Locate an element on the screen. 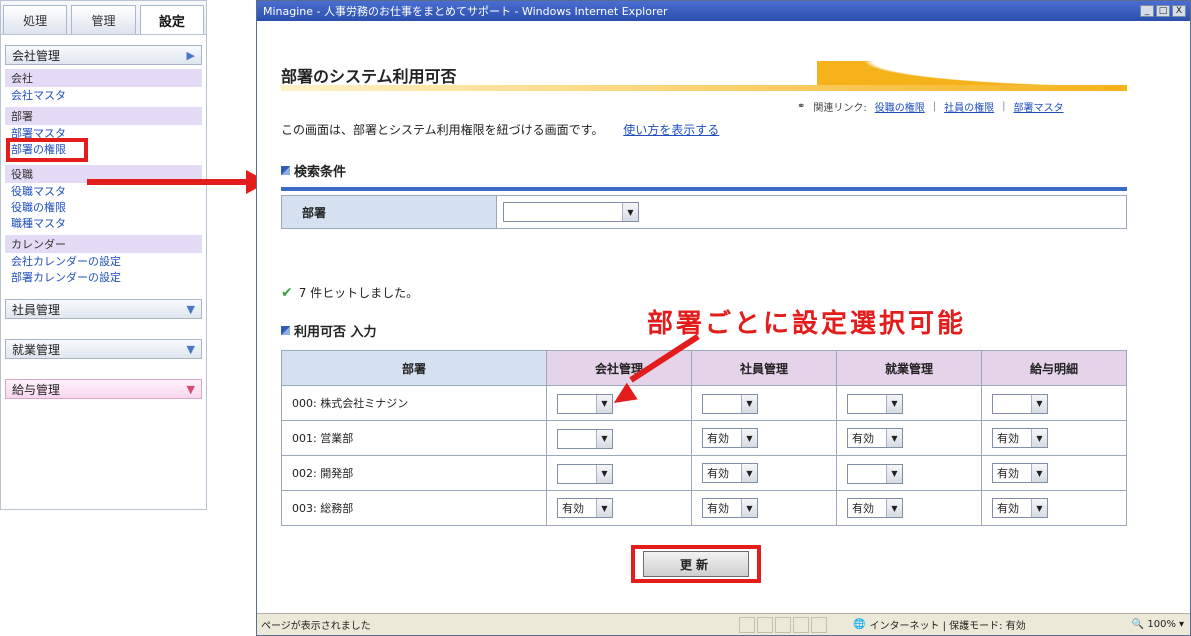 The height and width of the screenshot is (636, 1191). related-link-employee-permission: 社員の権限 is located at coordinates (969, 106).